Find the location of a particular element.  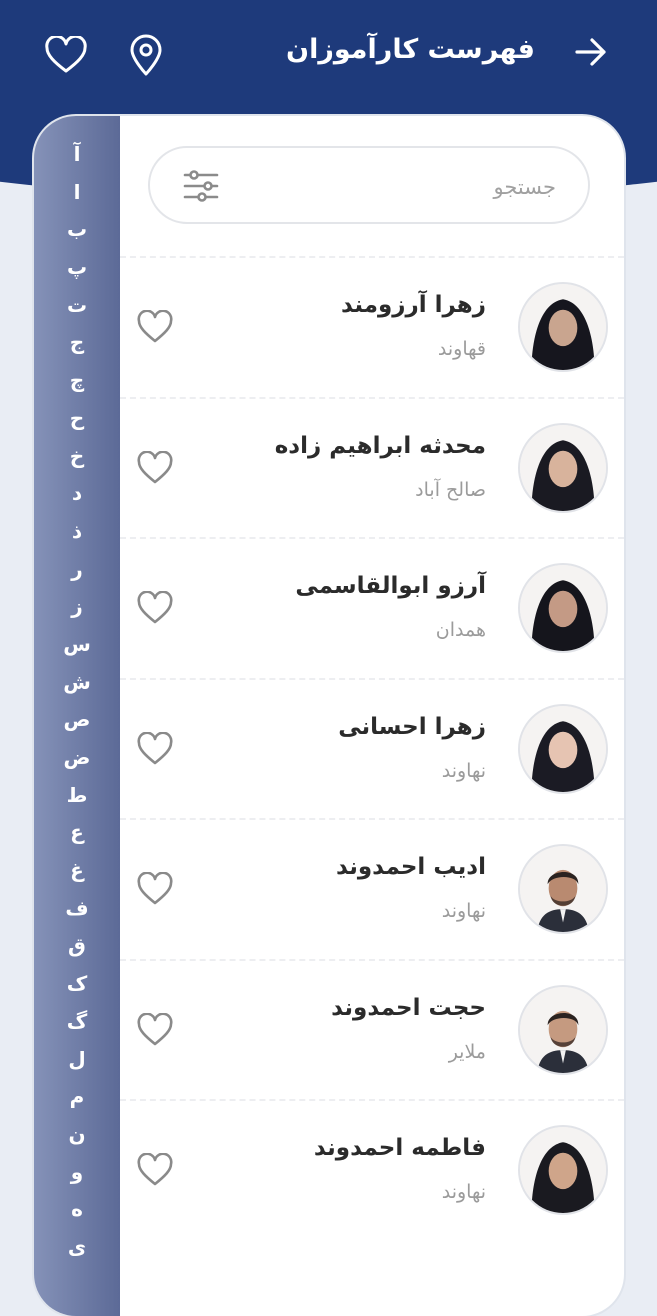

alphabet-letter: غ is located at coordinates (77, 871).